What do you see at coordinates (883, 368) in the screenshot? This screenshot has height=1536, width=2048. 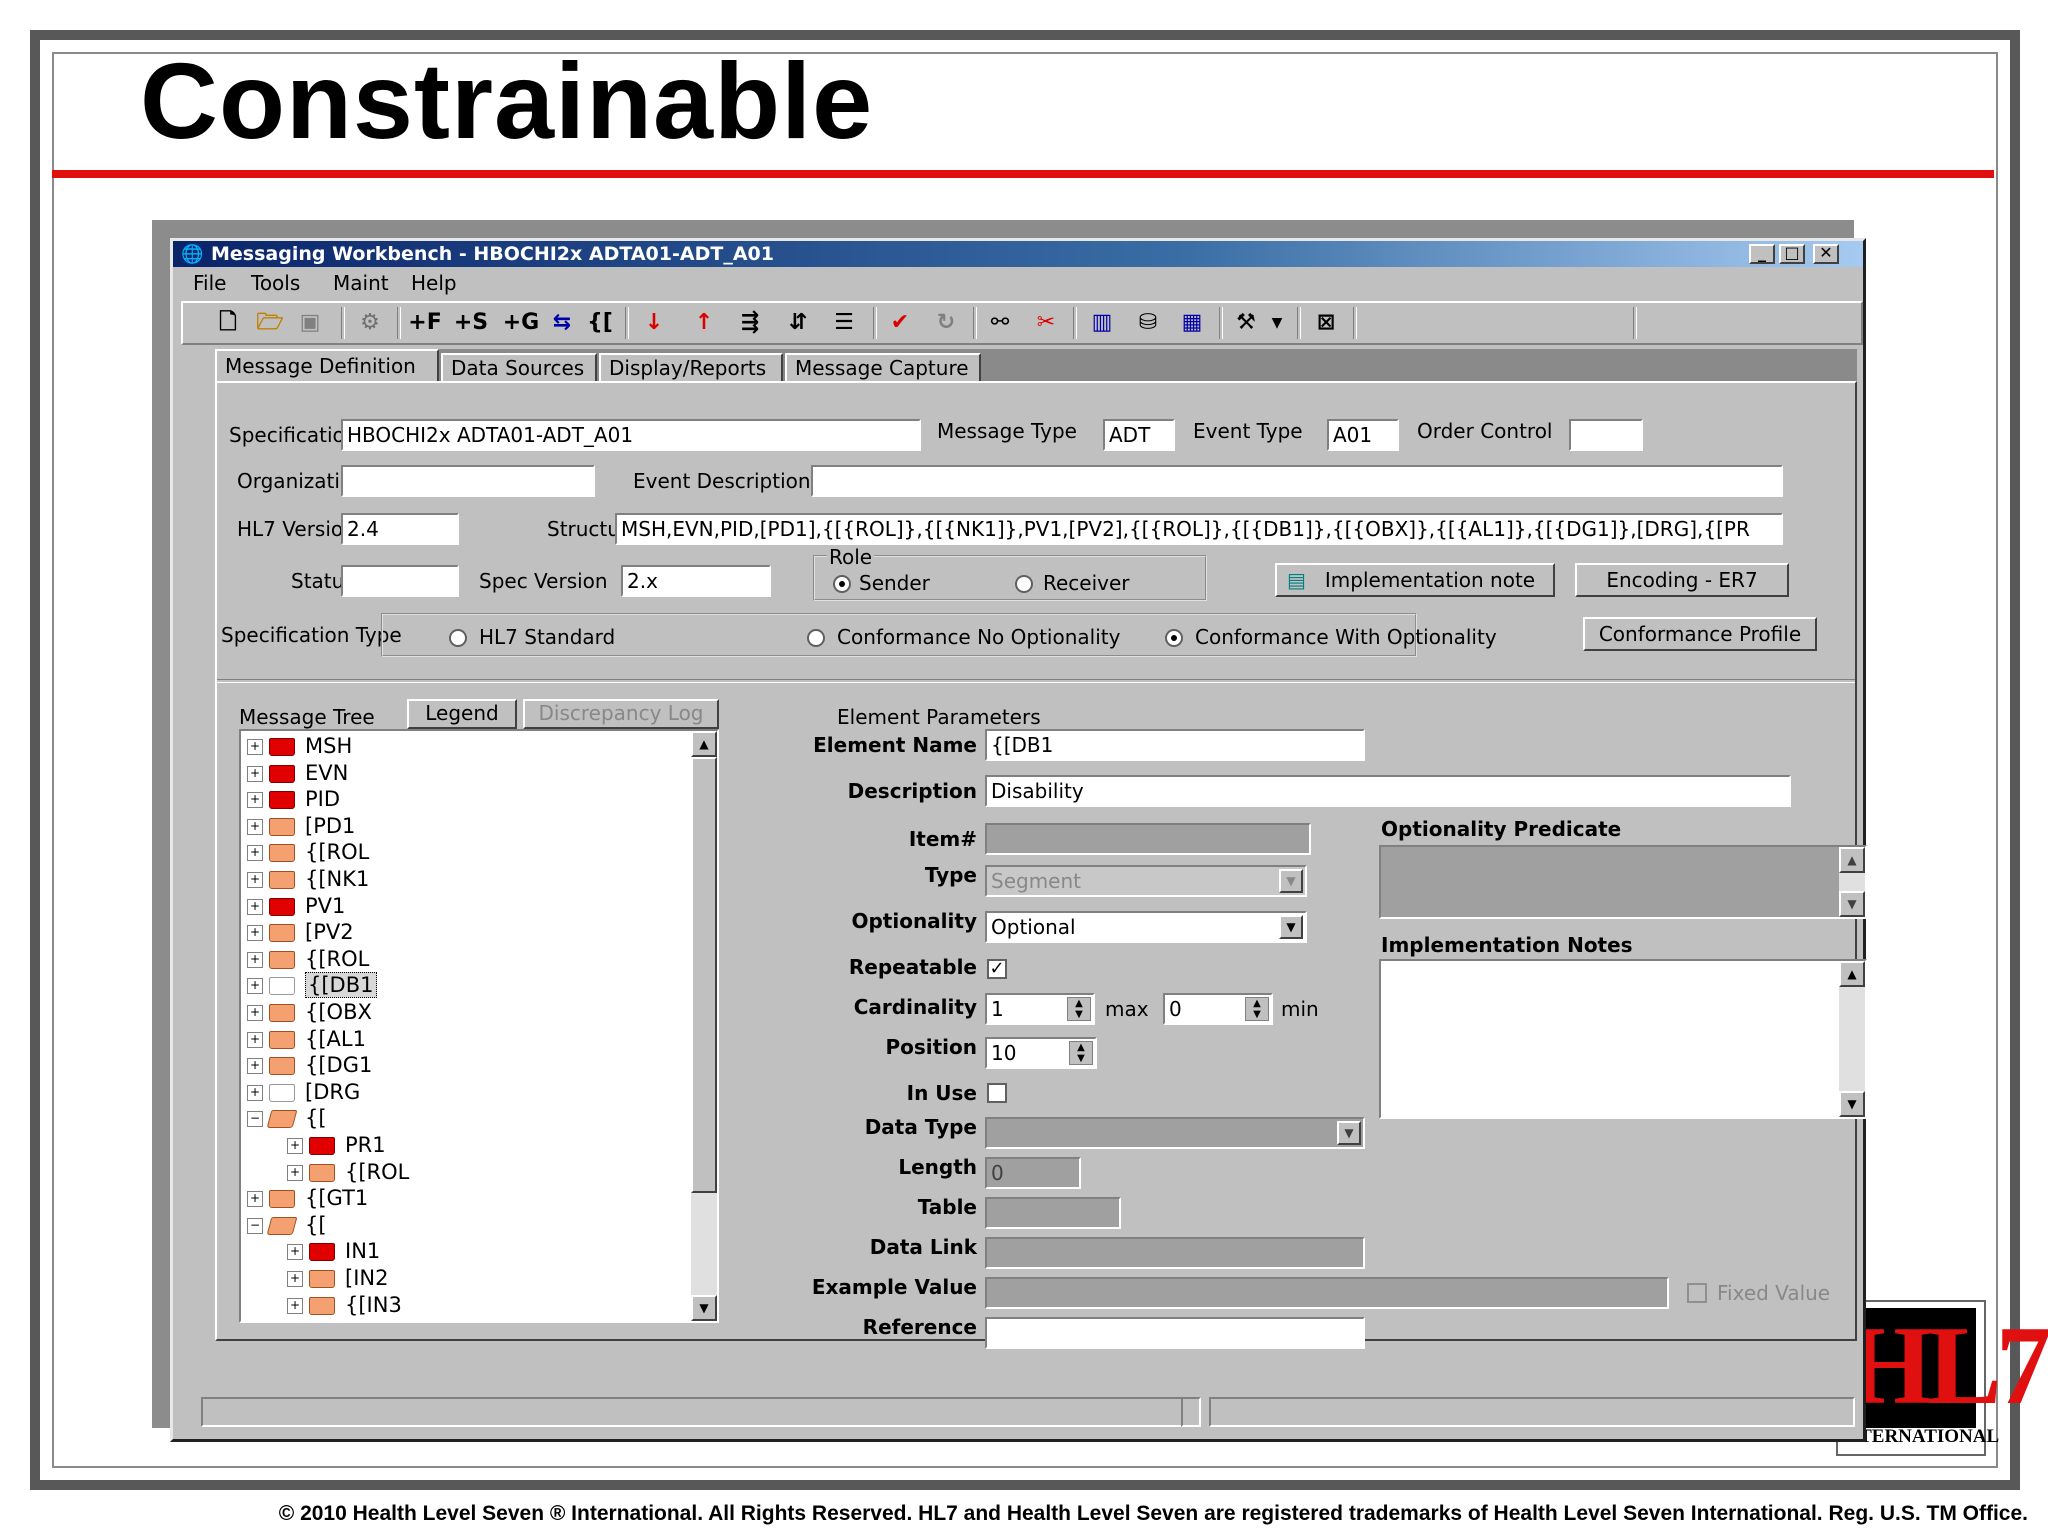 I see `tab-message-capture: Message Capture` at bounding box center [883, 368].